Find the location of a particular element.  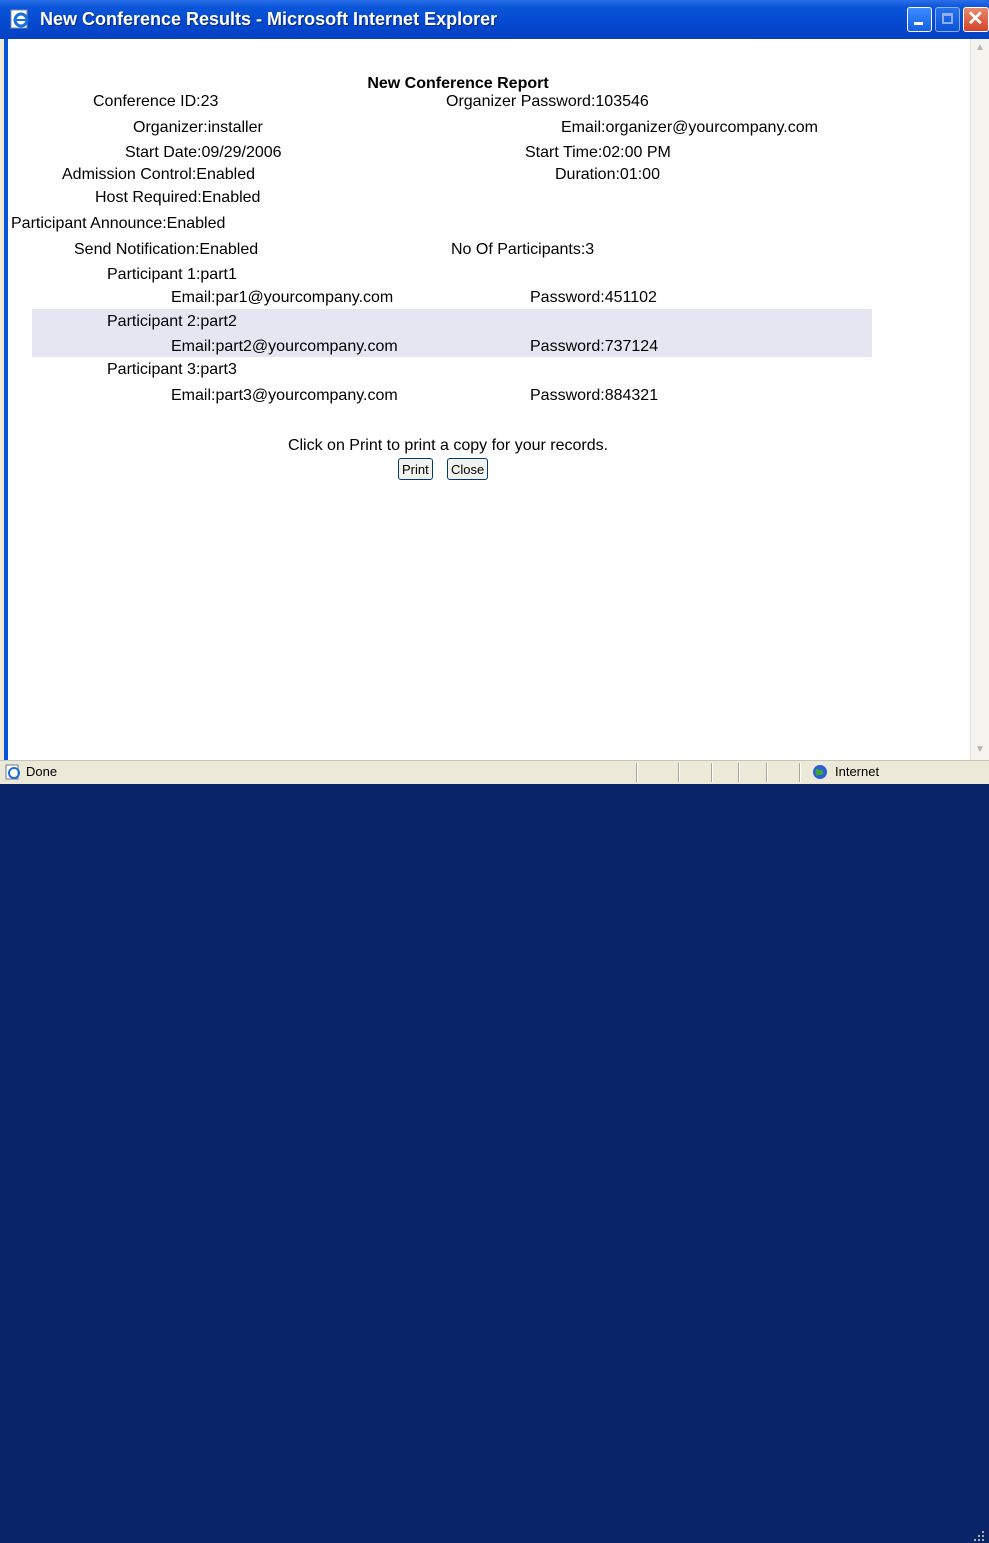

participant-announce-field: Participant Announce:Enabled is located at coordinates (118, 223).